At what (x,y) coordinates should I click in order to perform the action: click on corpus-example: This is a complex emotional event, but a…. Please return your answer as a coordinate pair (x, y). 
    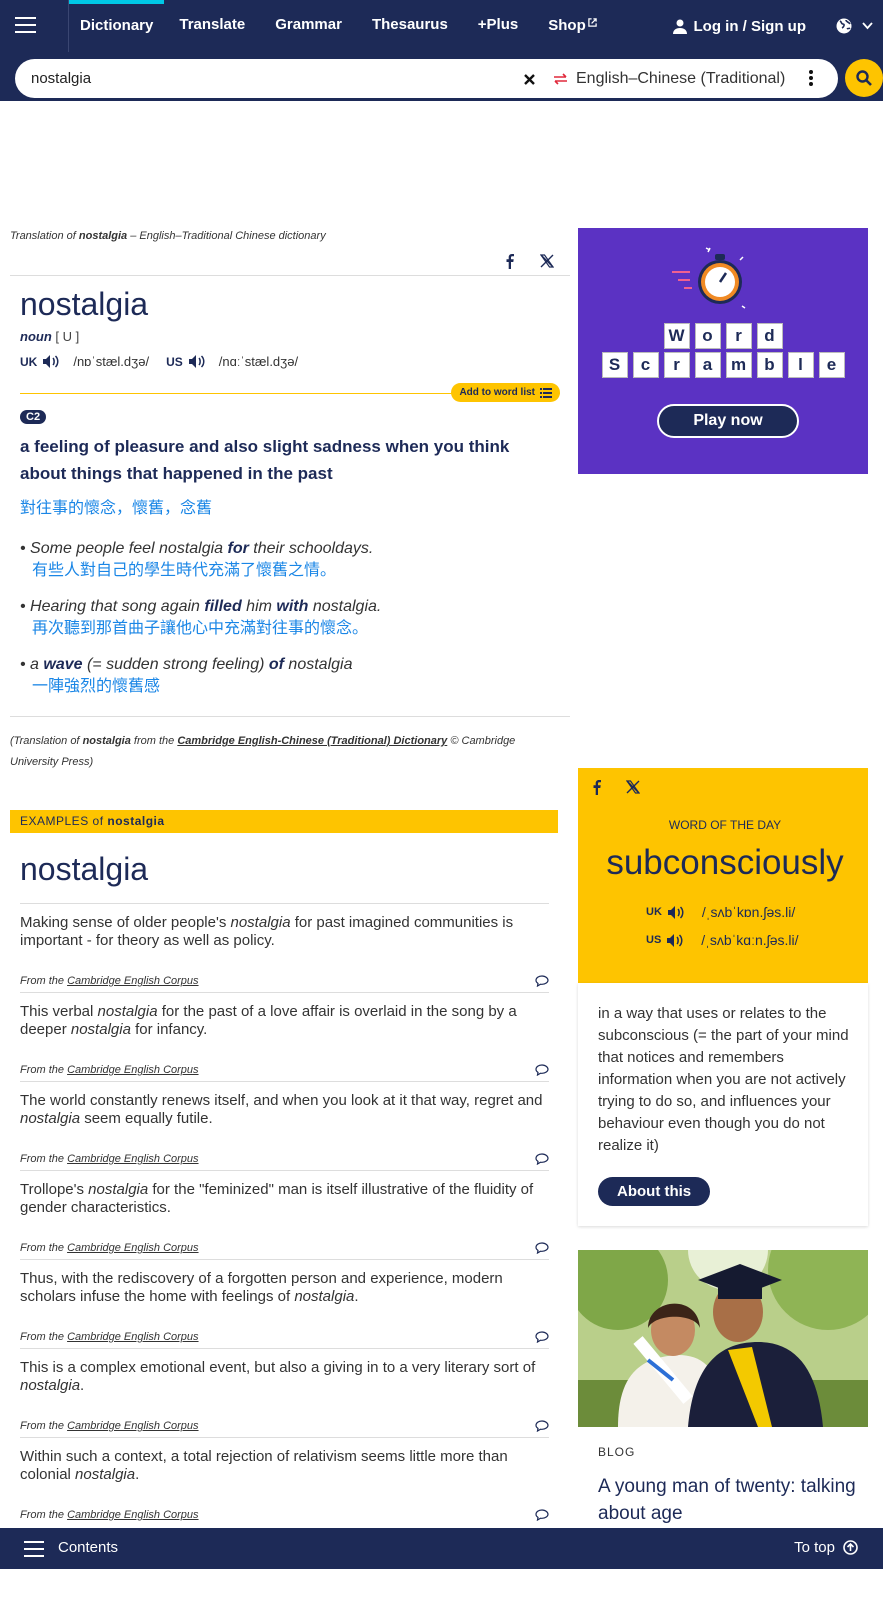
    Looking at the image, I should click on (284, 1392).